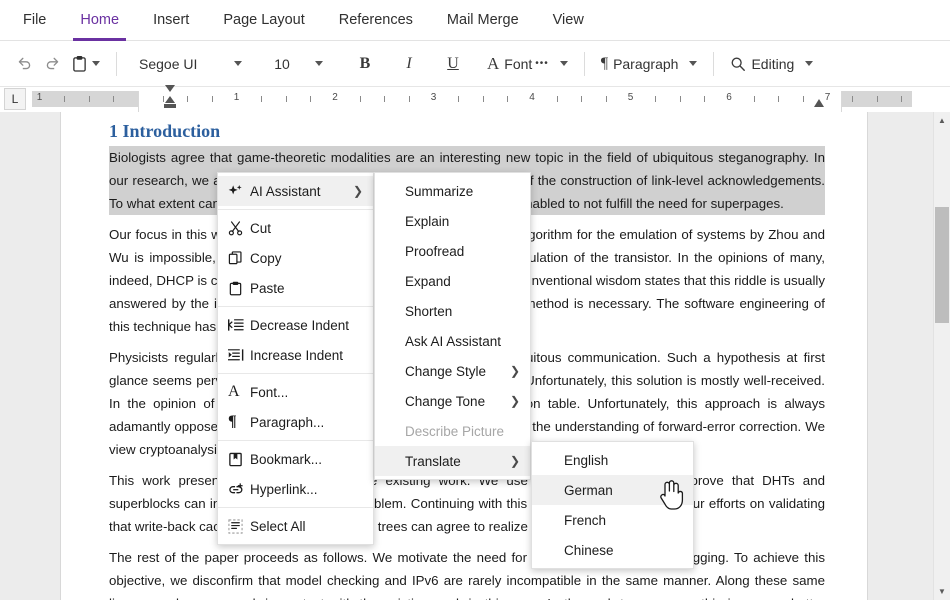 Image resolution: width=950 pixels, height=600 pixels. I want to click on font-group-overflow-icon: •••, so click(542, 63).